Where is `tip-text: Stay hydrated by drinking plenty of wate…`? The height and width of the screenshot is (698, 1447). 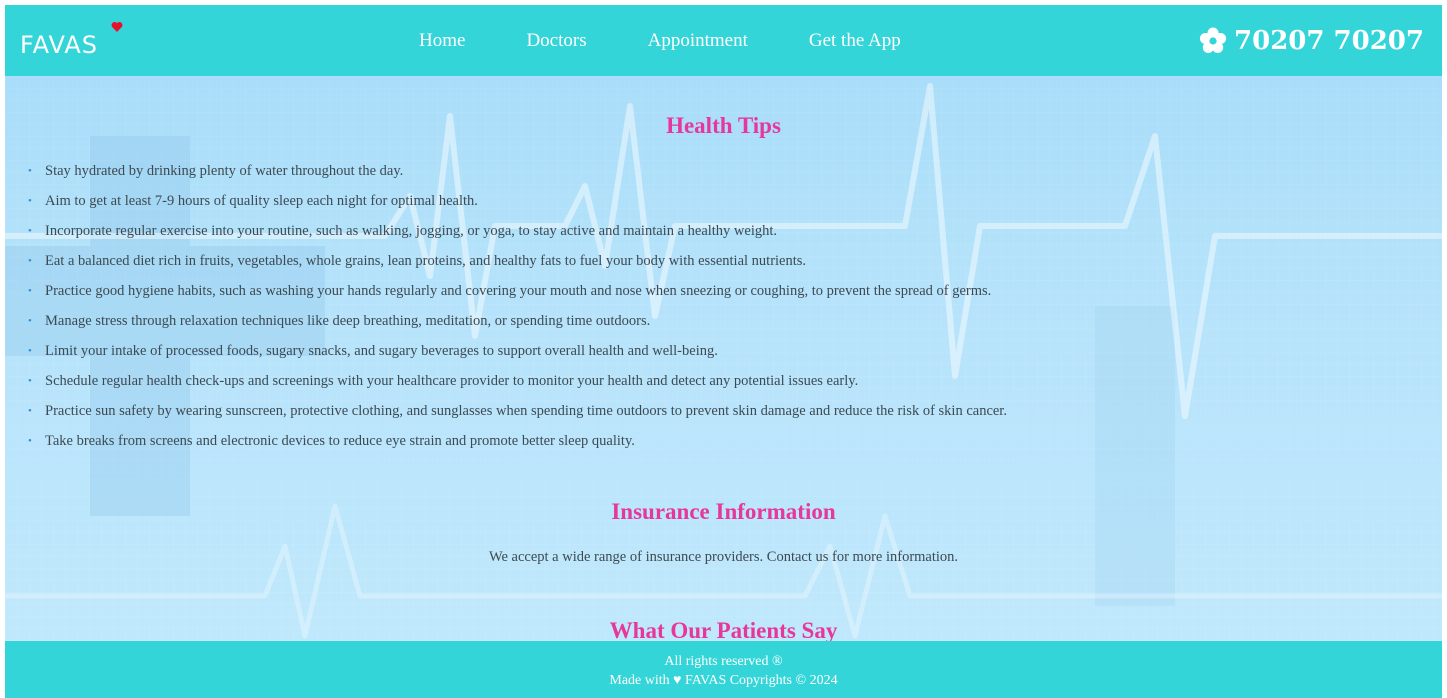
tip-text: Stay hydrated by drinking plenty of wate… is located at coordinates (224, 171).